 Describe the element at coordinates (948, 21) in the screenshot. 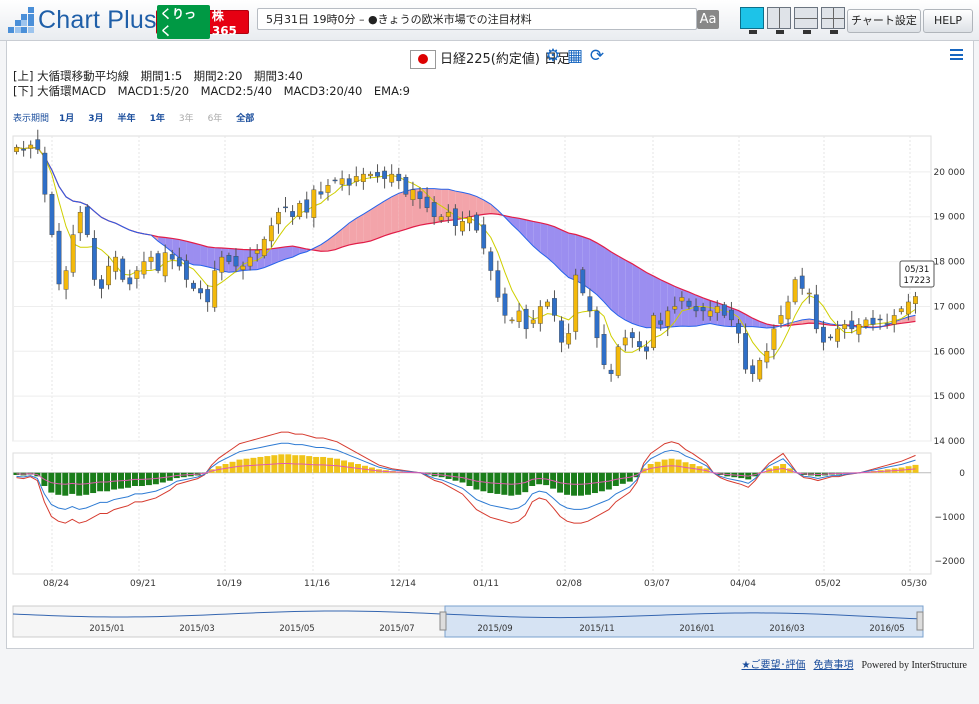

I see `help-button: HELP` at that location.